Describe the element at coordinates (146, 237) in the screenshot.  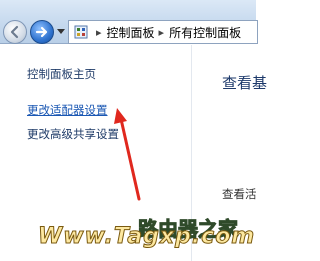
I see `watermark-url: Www.Tagxp.com` at that location.